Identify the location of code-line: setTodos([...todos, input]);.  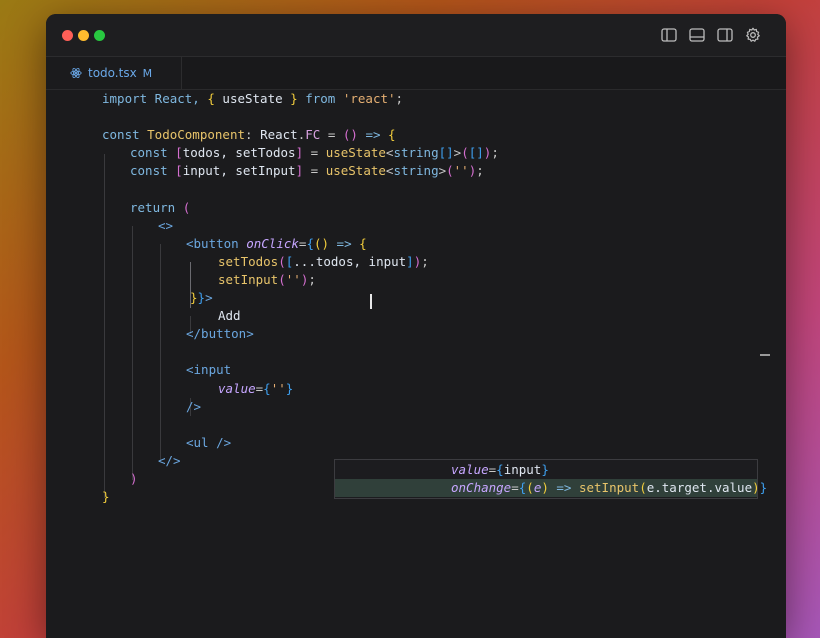
(323, 261).